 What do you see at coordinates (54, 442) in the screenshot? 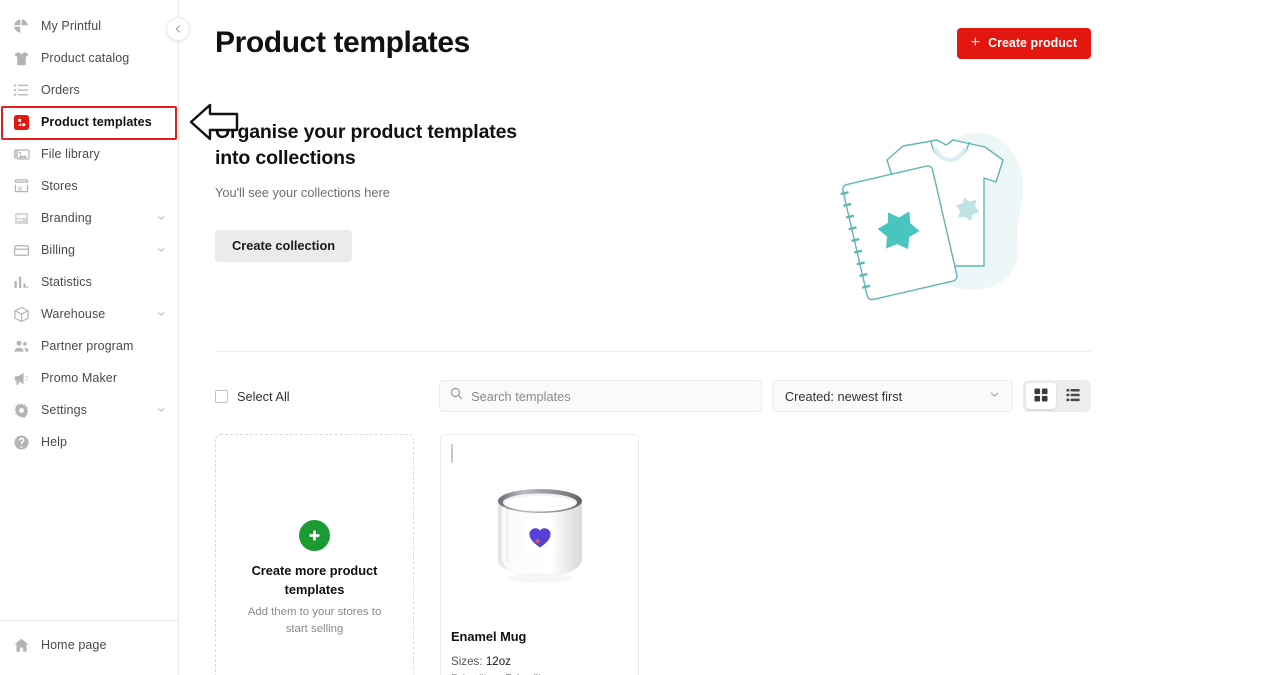
I see `sidebar-item-label: Help` at bounding box center [54, 442].